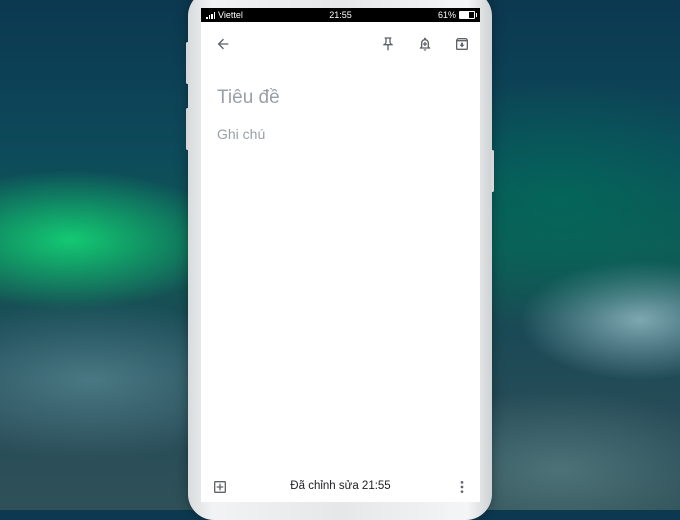 The image size is (680, 520). I want to click on signal-icon, so click(210, 15).